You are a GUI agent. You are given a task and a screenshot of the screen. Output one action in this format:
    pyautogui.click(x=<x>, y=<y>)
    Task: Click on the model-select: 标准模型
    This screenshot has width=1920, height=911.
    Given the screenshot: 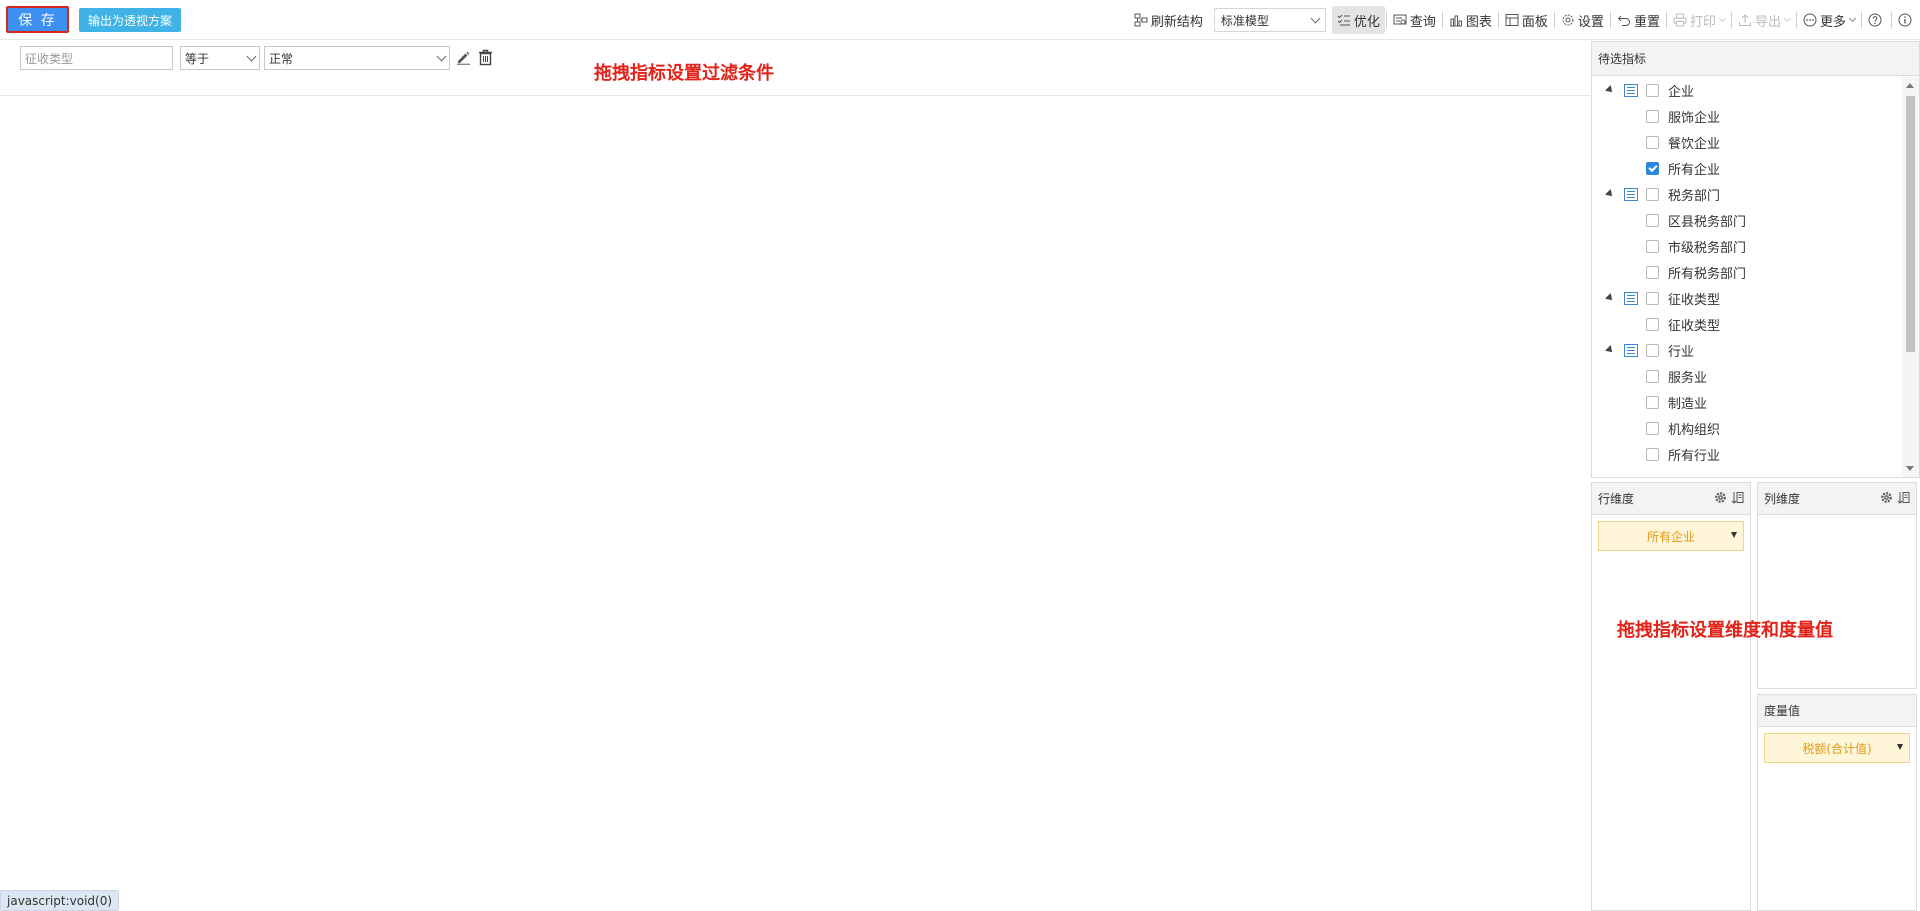 What is the action you would take?
    pyautogui.click(x=1269, y=20)
    